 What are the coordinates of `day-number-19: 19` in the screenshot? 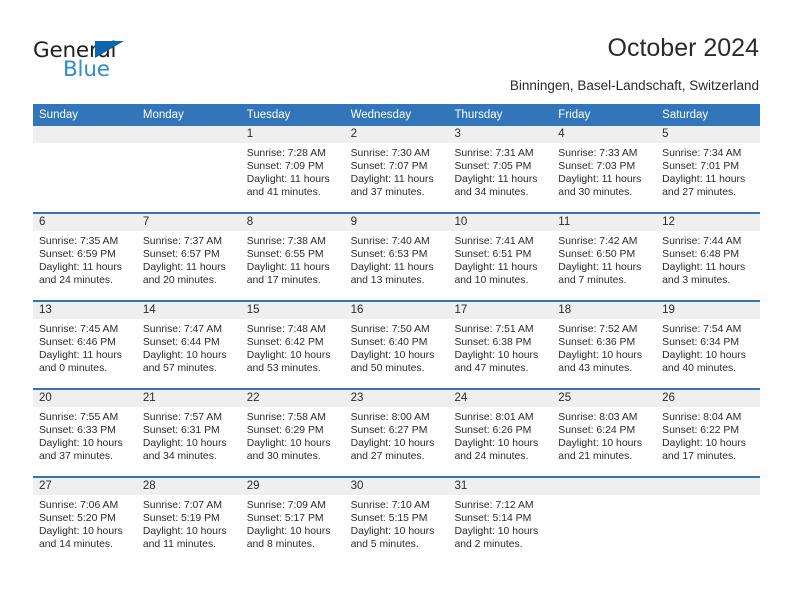 It's located at (708, 310).